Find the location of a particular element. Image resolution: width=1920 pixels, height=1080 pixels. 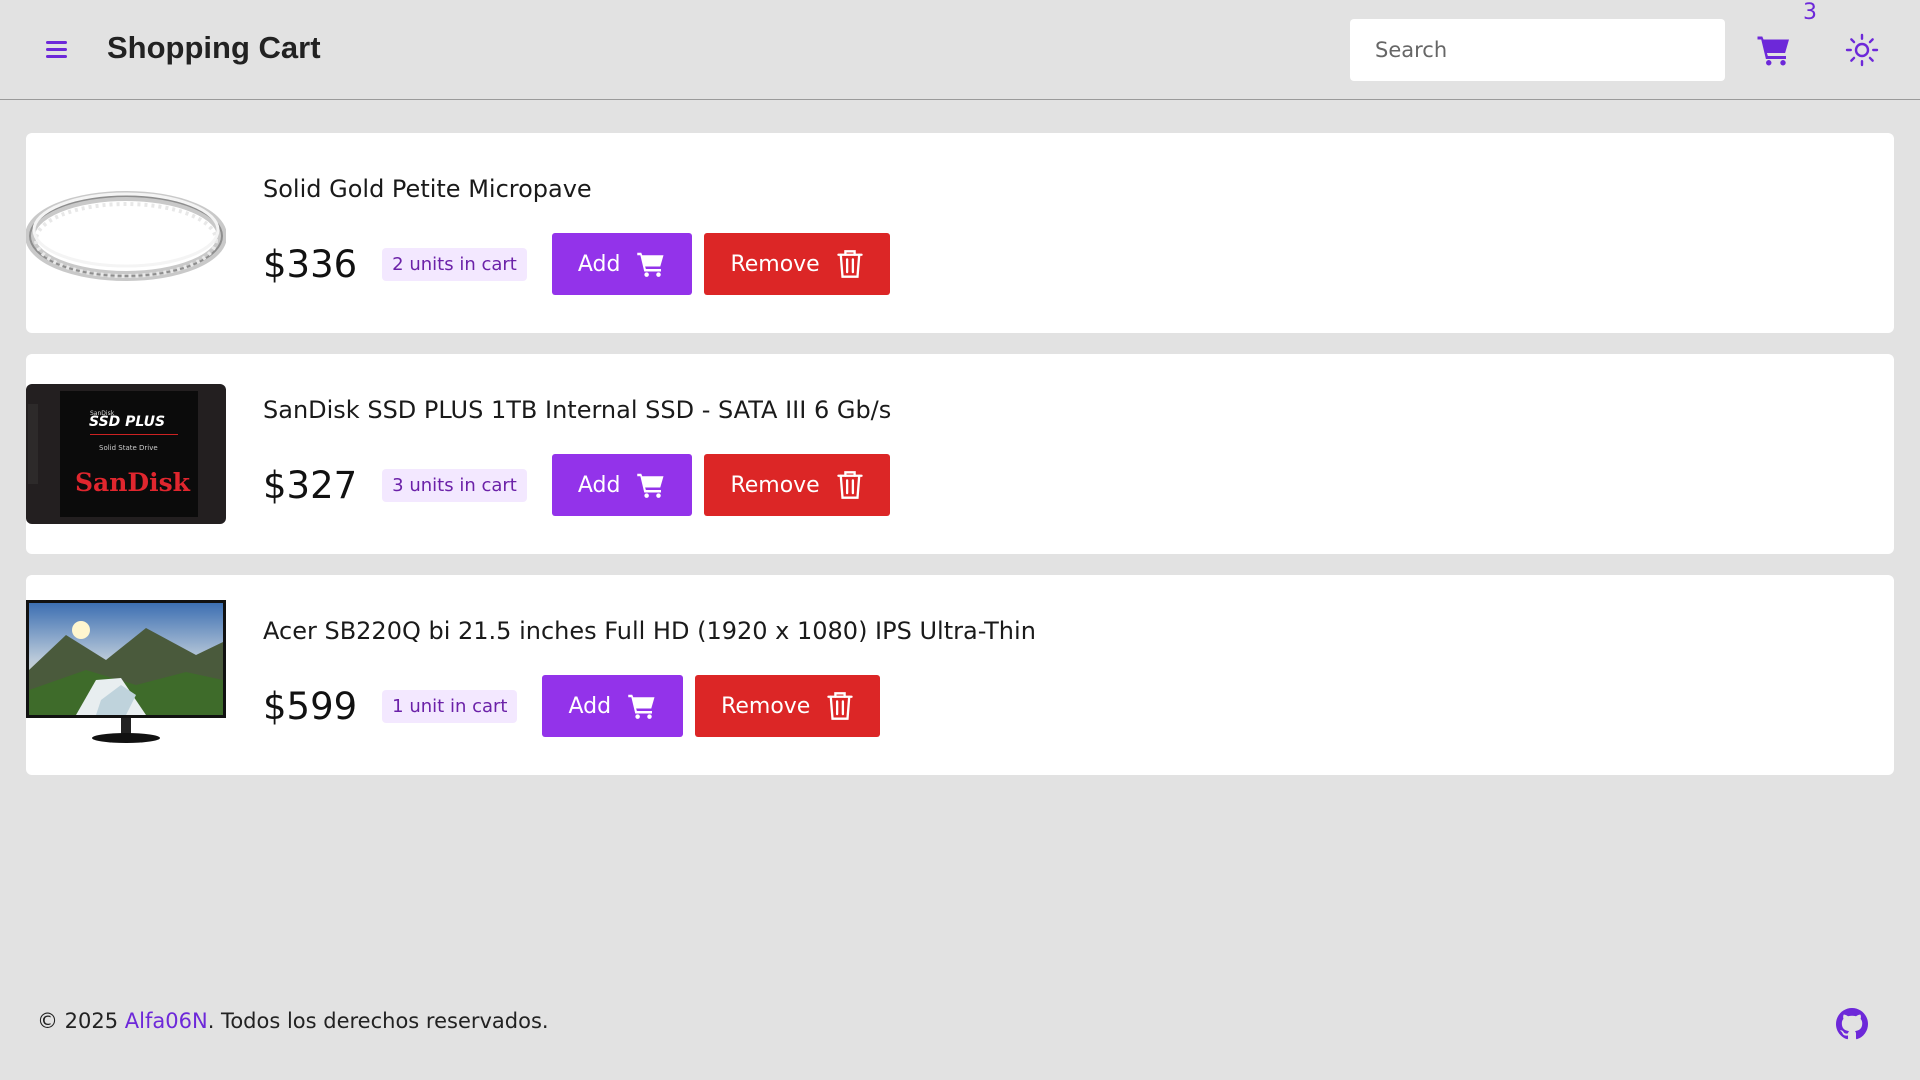

ring-image is located at coordinates (126, 233).